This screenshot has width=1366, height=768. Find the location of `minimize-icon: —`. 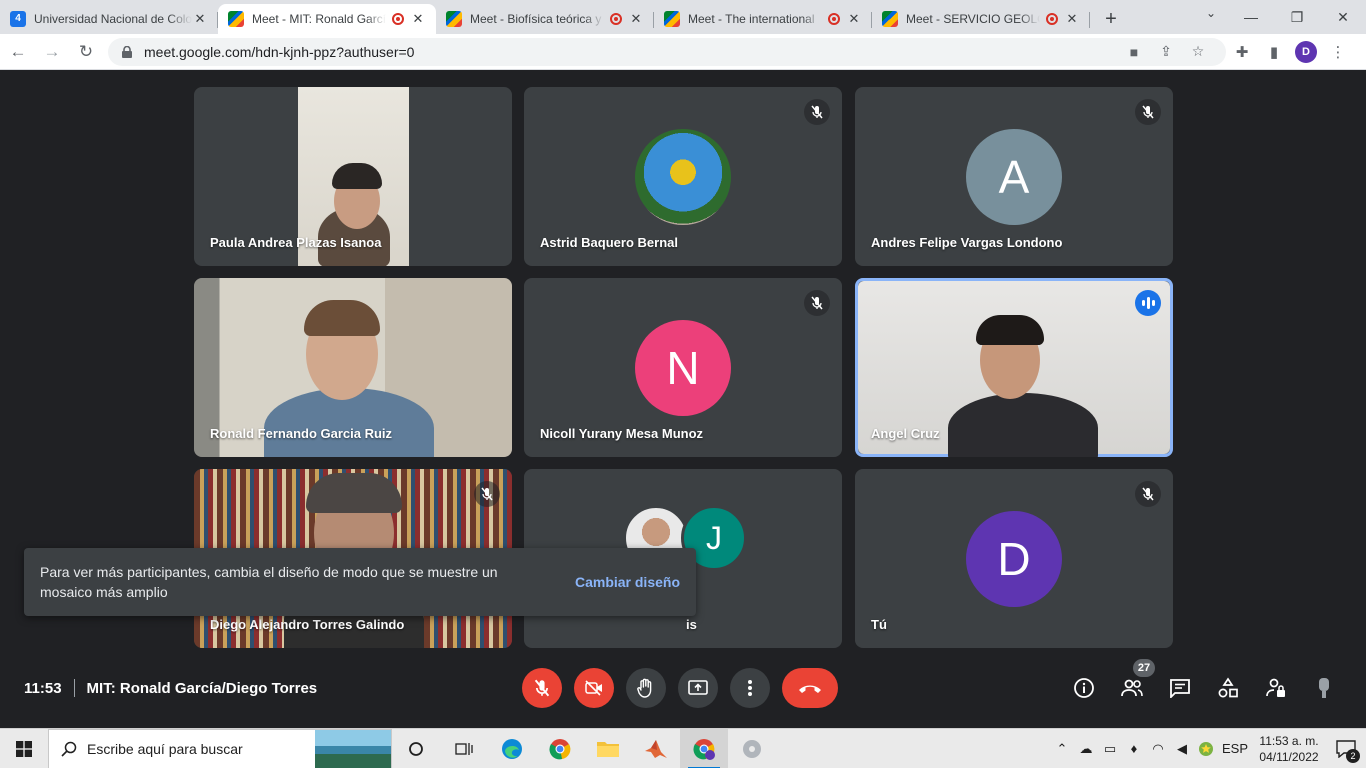

minimize-icon: — is located at coordinates (1251, 17).